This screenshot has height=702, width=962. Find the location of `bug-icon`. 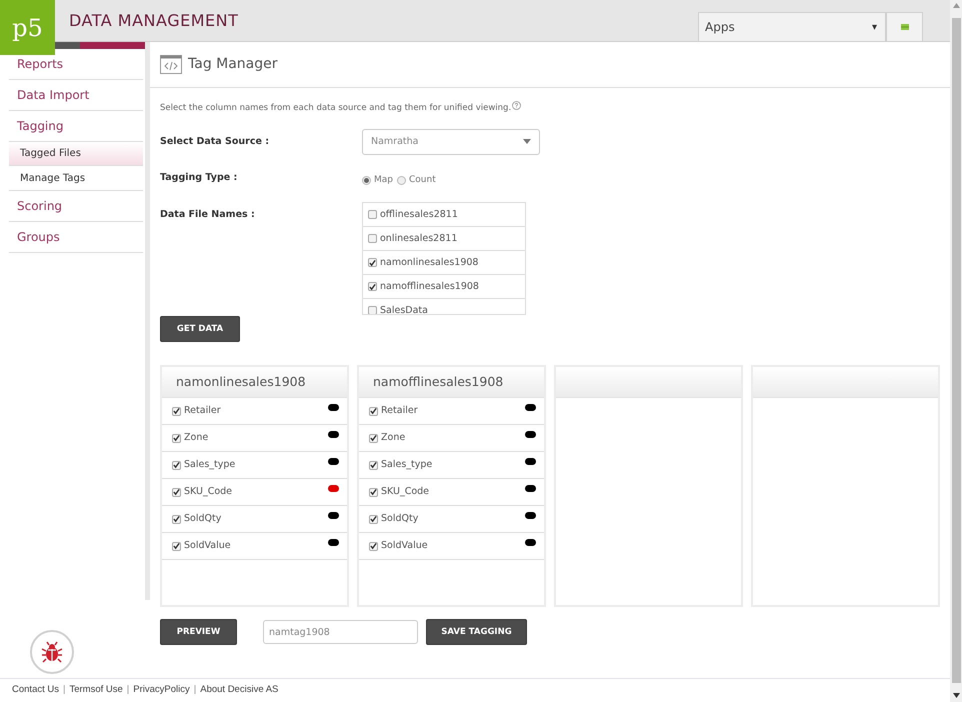

bug-icon is located at coordinates (52, 652).